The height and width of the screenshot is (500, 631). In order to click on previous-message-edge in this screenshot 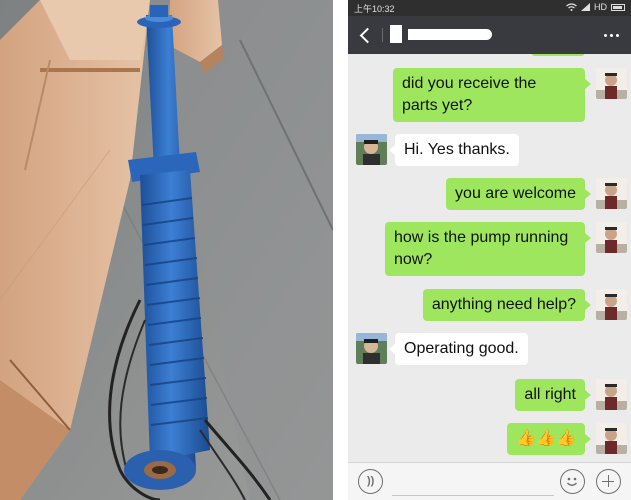, I will do `click(558, 55)`.